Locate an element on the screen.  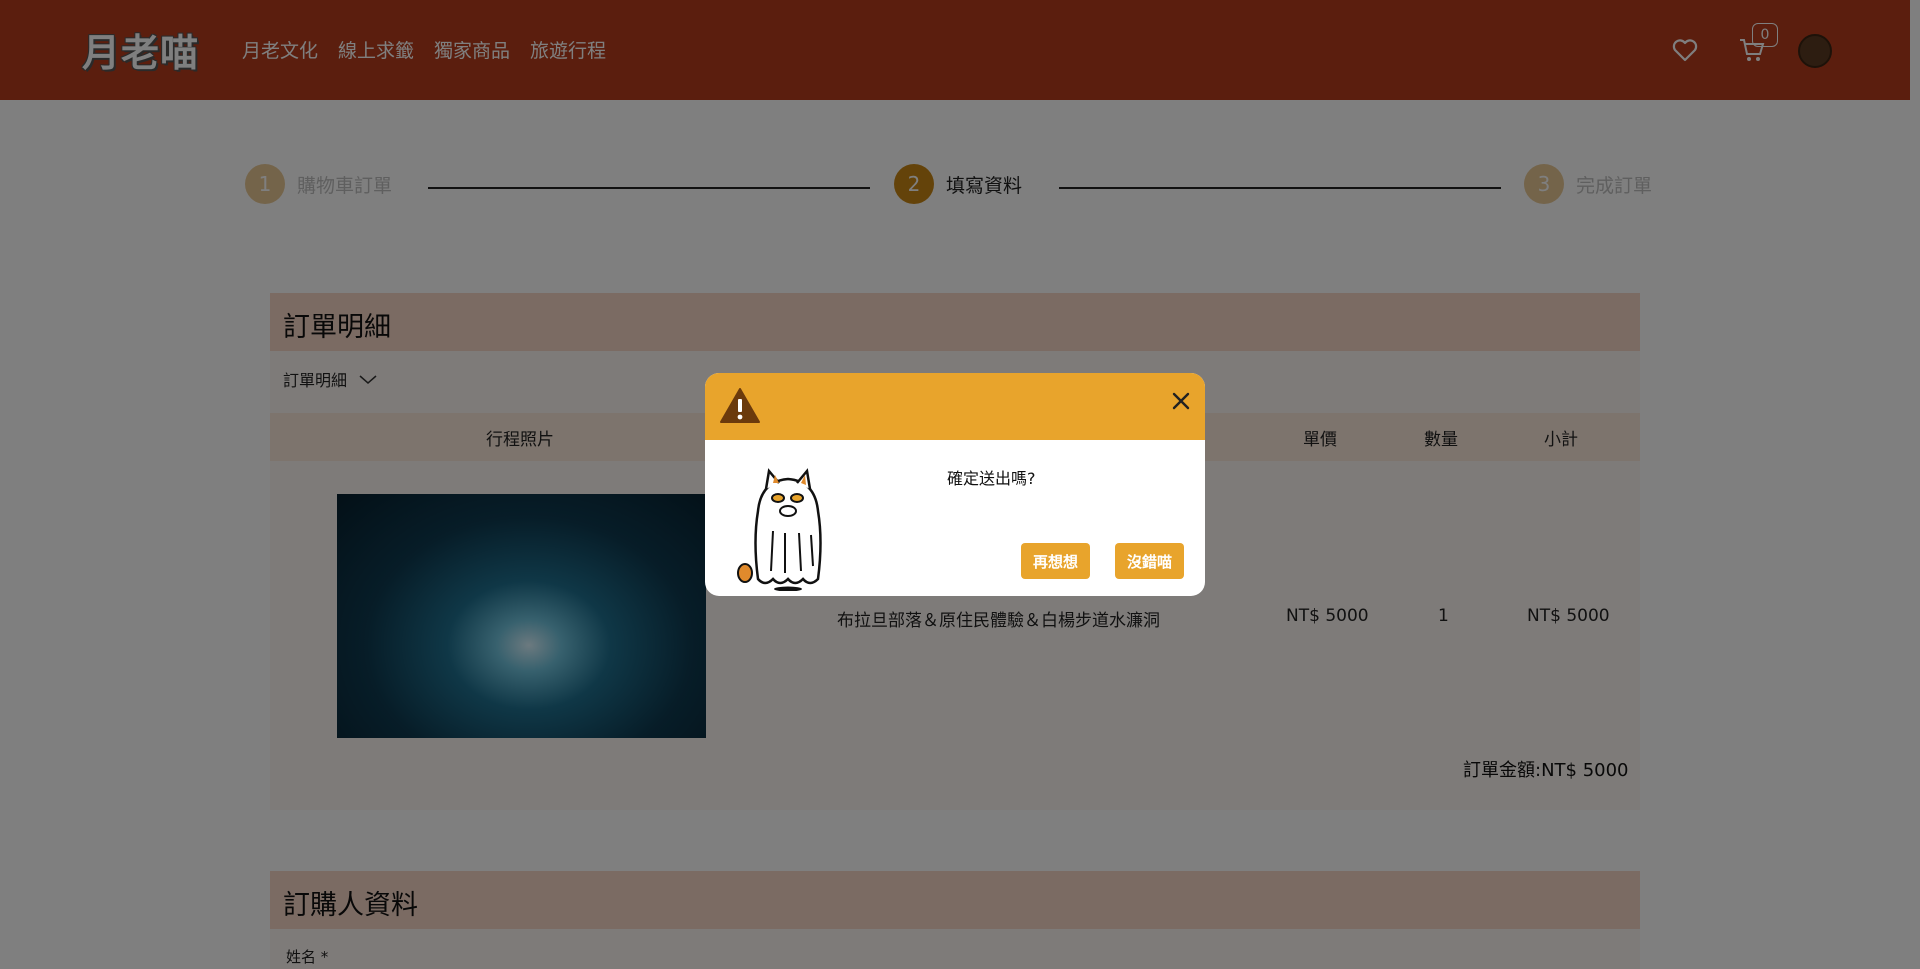
dialog-message: 確定送出嗎? is located at coordinates (991, 478).